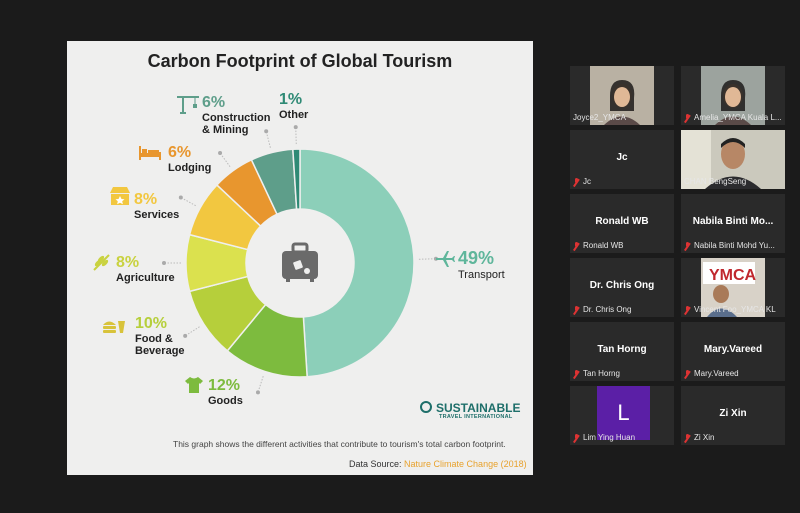 Image resolution: width=800 pixels, height=513 pixels. Describe the element at coordinates (607, 309) in the screenshot. I see `participant-name: Dr. Chris Ong` at that location.